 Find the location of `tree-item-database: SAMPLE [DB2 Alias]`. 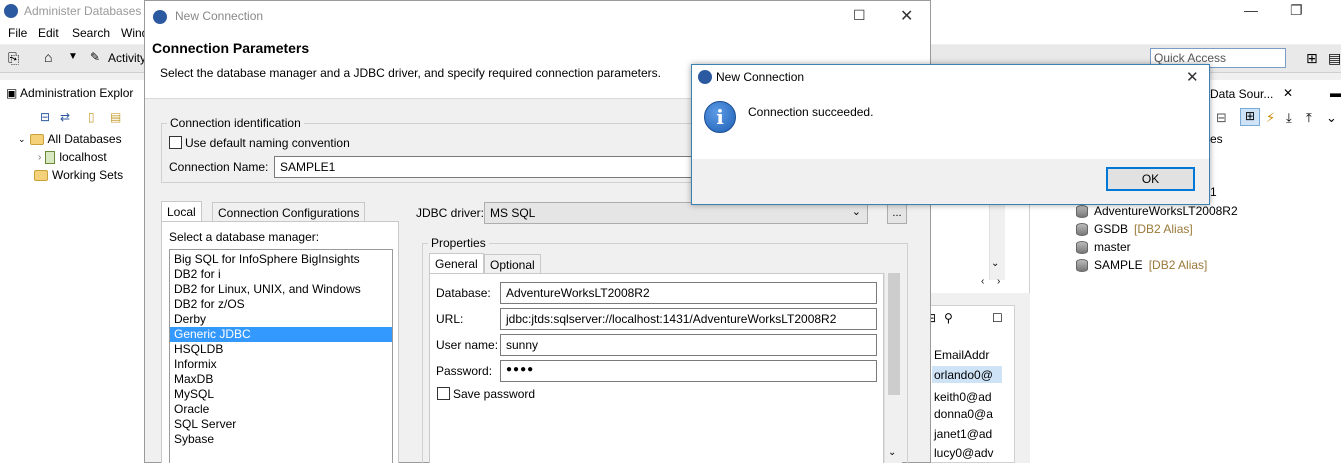

tree-item-database: SAMPLE [DB2 Alias] is located at coordinates (1141, 265).